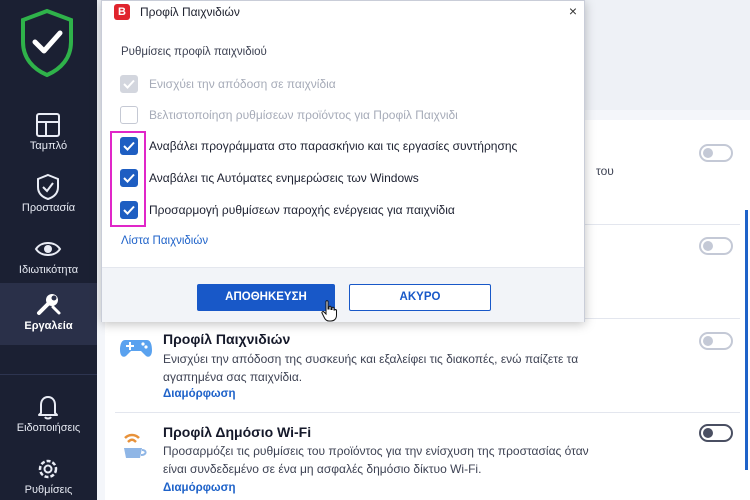 This screenshot has width=750, height=500. I want to click on sidebar-item-label: Ρυθμίσεις, so click(48, 490).